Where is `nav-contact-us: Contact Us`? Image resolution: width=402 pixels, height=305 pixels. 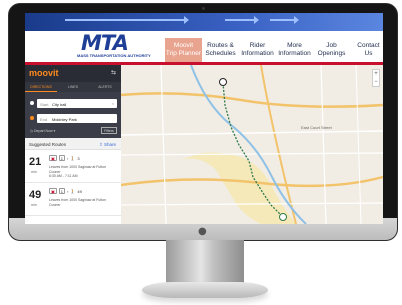
nav-contact-us: Contact Us is located at coordinates (366, 50).